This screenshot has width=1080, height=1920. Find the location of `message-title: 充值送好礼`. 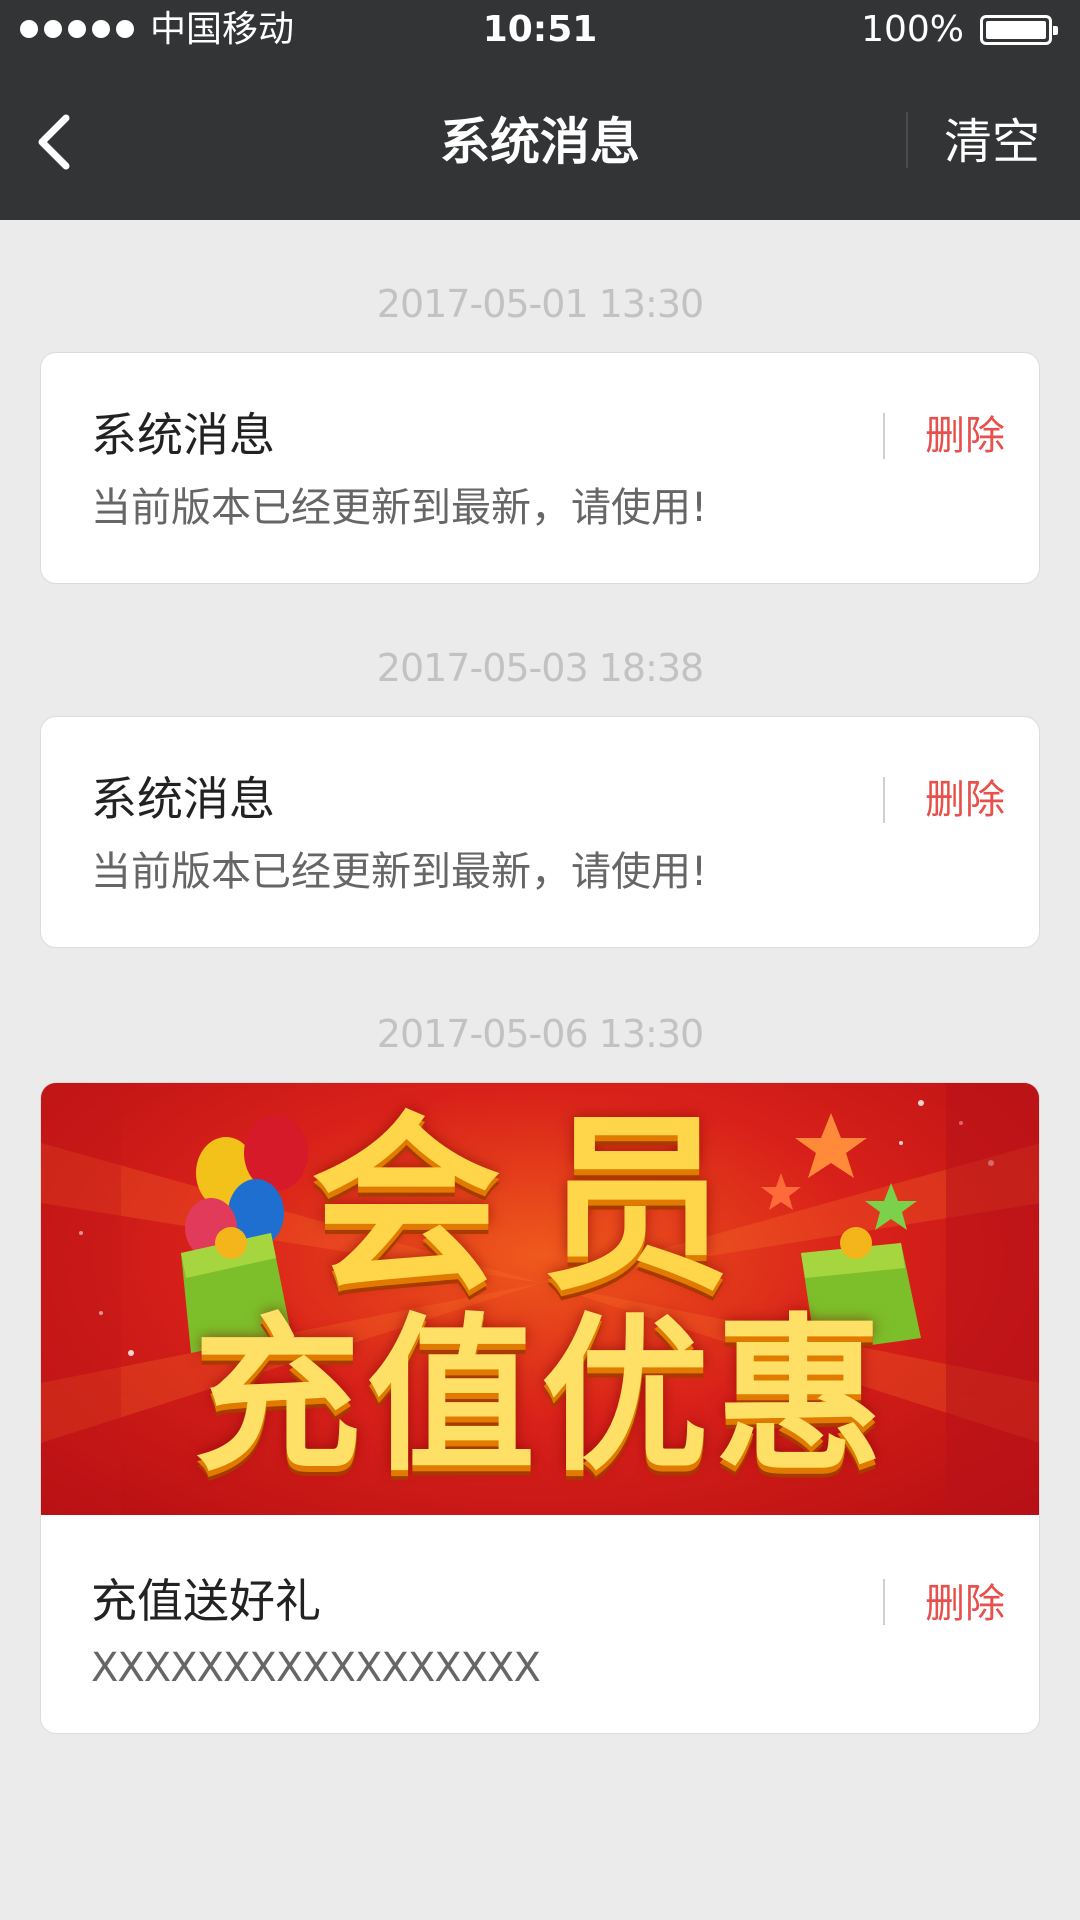

message-title: 充值送好礼 is located at coordinates (206, 1601).